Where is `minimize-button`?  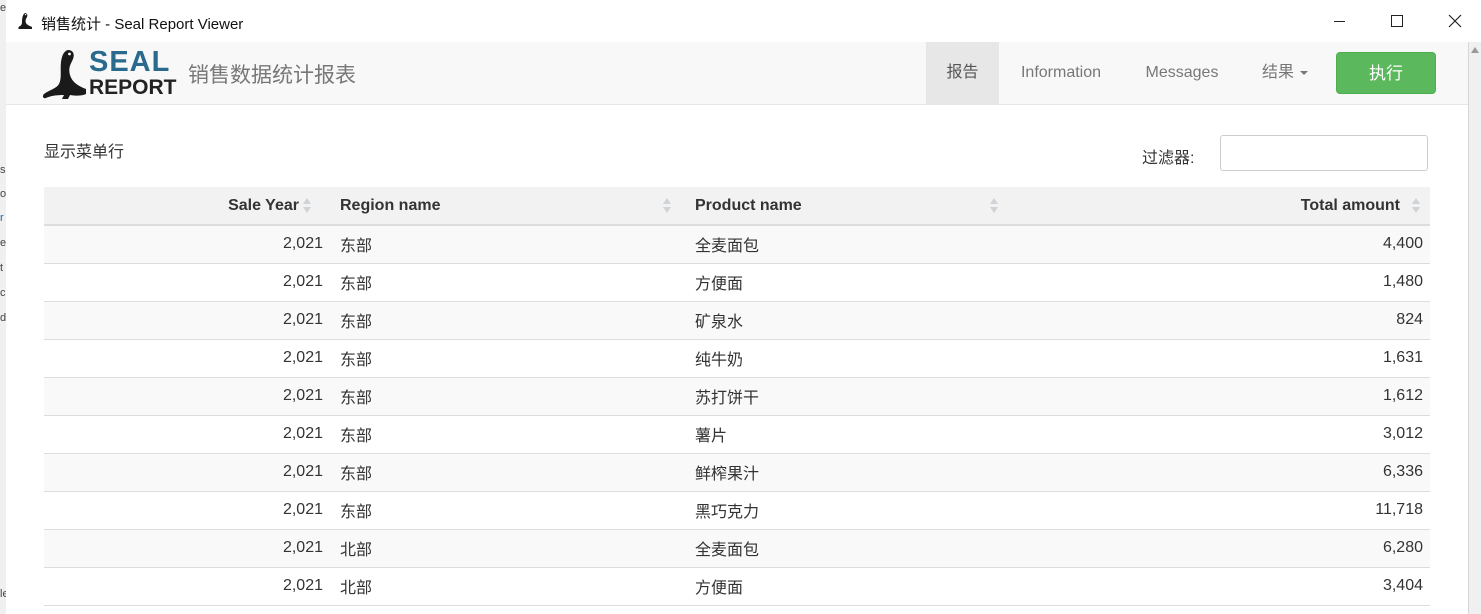 minimize-button is located at coordinates (1339, 21).